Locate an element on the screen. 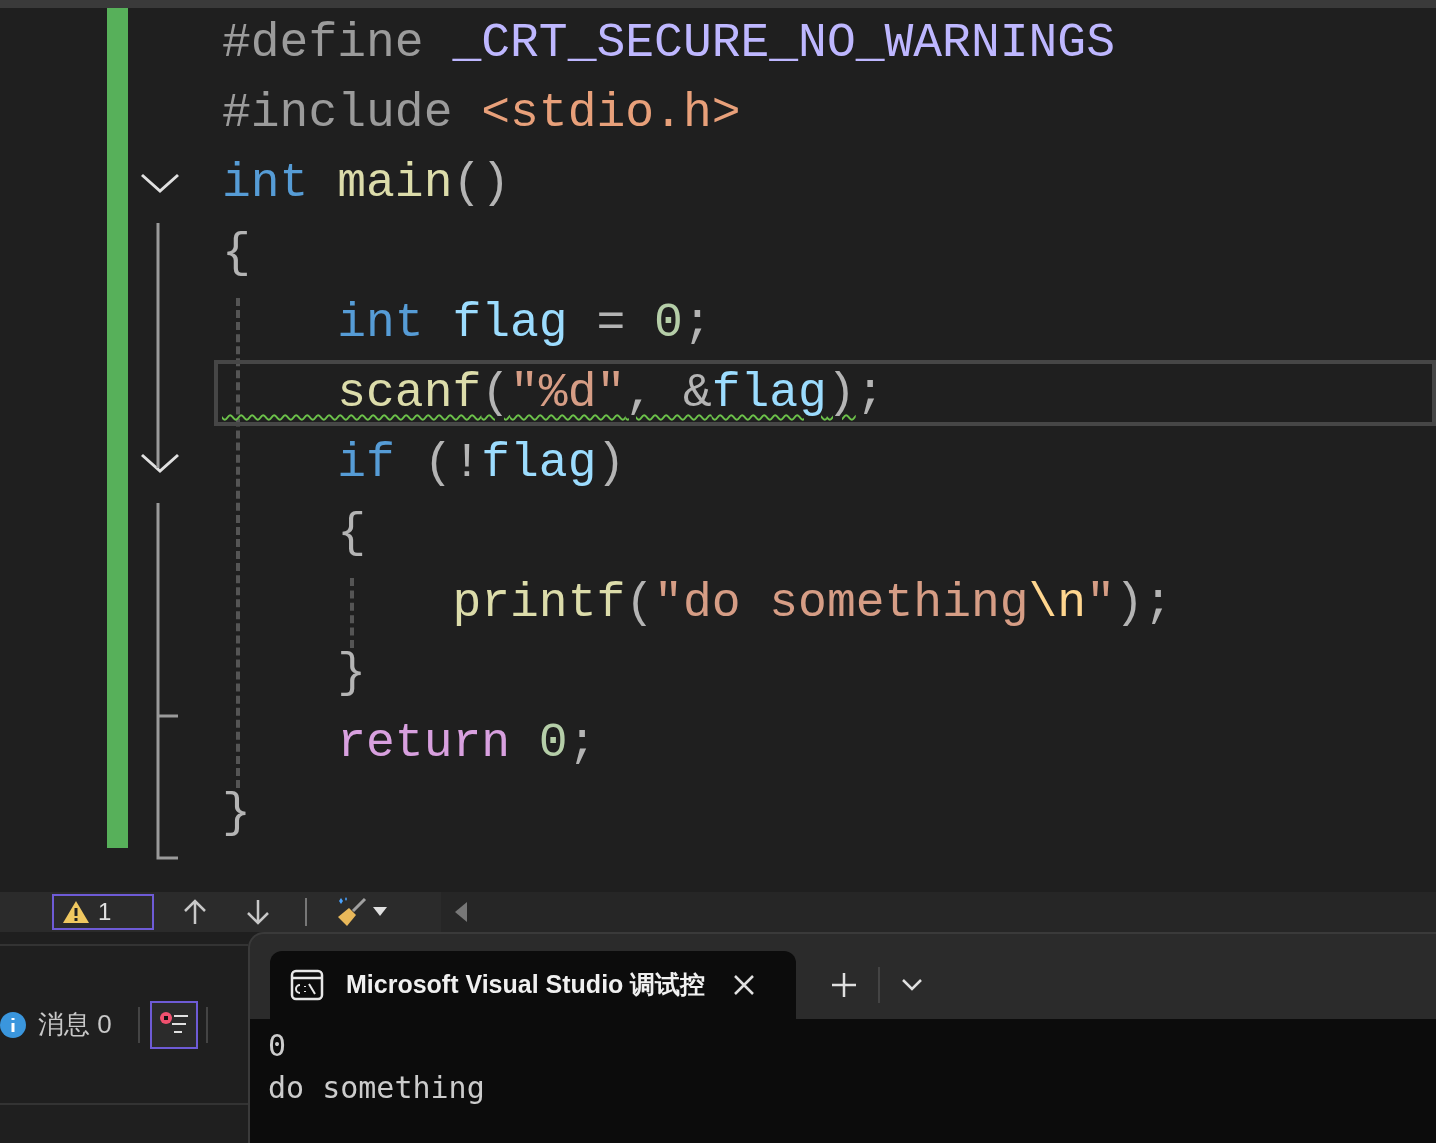  code-line: int main() is located at coordinates (366, 183).